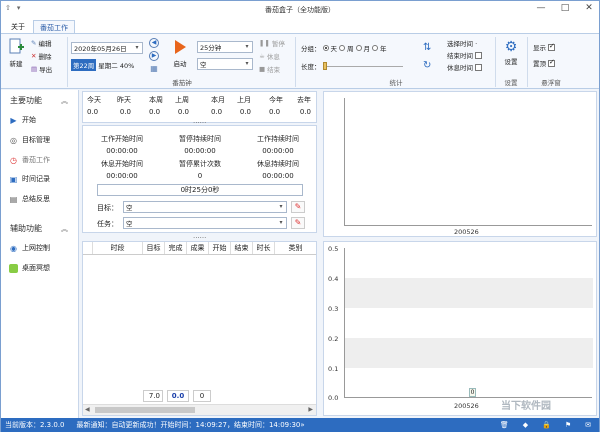  What do you see at coordinates (202, 396) in the screenshot?
I see `footer-result: 0` at bounding box center [202, 396].